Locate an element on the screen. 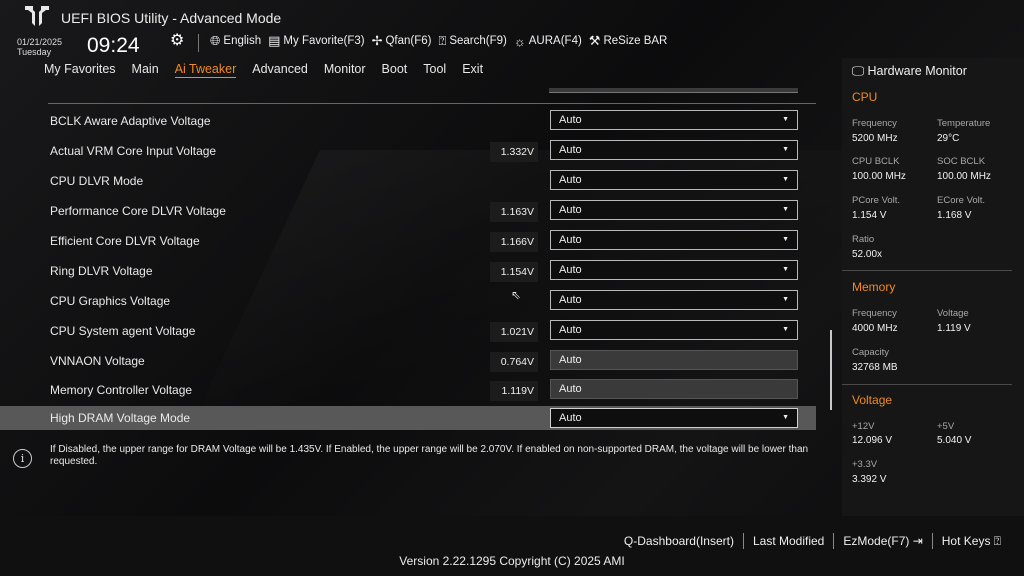 This screenshot has width=1024, height=576. aura-button: ☼ AURA(F4) is located at coordinates (548, 41).